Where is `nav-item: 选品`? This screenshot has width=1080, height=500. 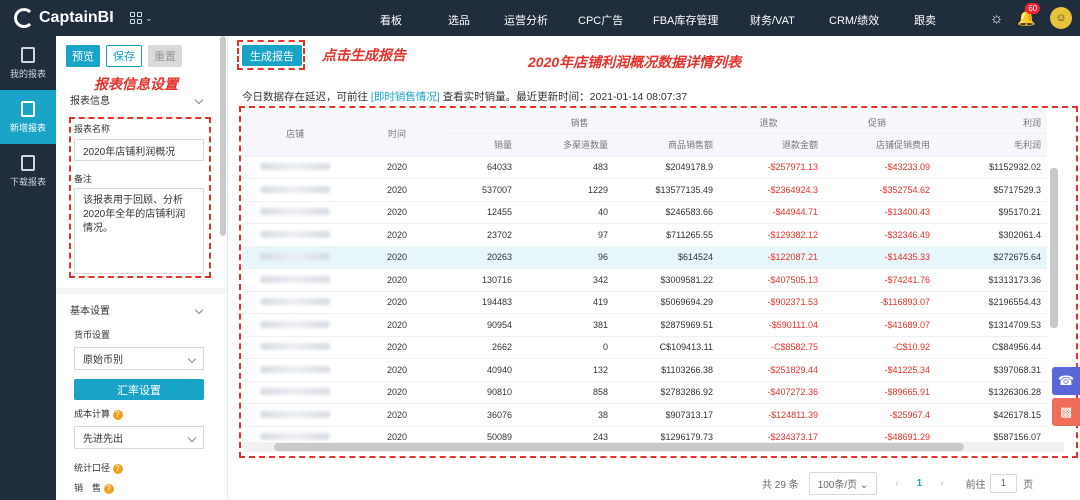
nav-item: 选品 is located at coordinates (459, 20).